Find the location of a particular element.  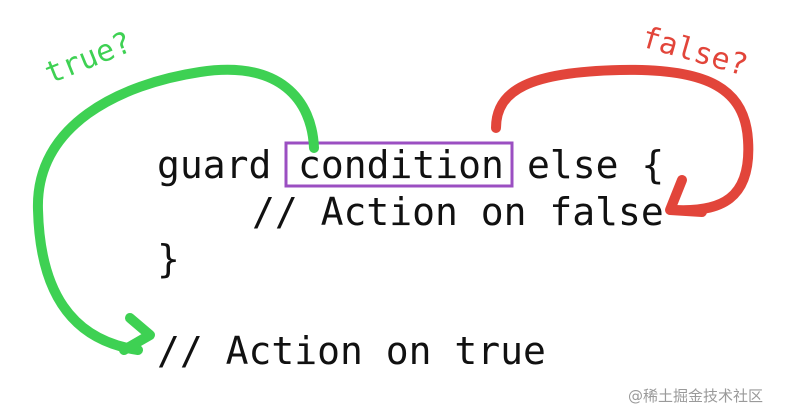

code-true-action: // Action on true is located at coordinates (351, 351).